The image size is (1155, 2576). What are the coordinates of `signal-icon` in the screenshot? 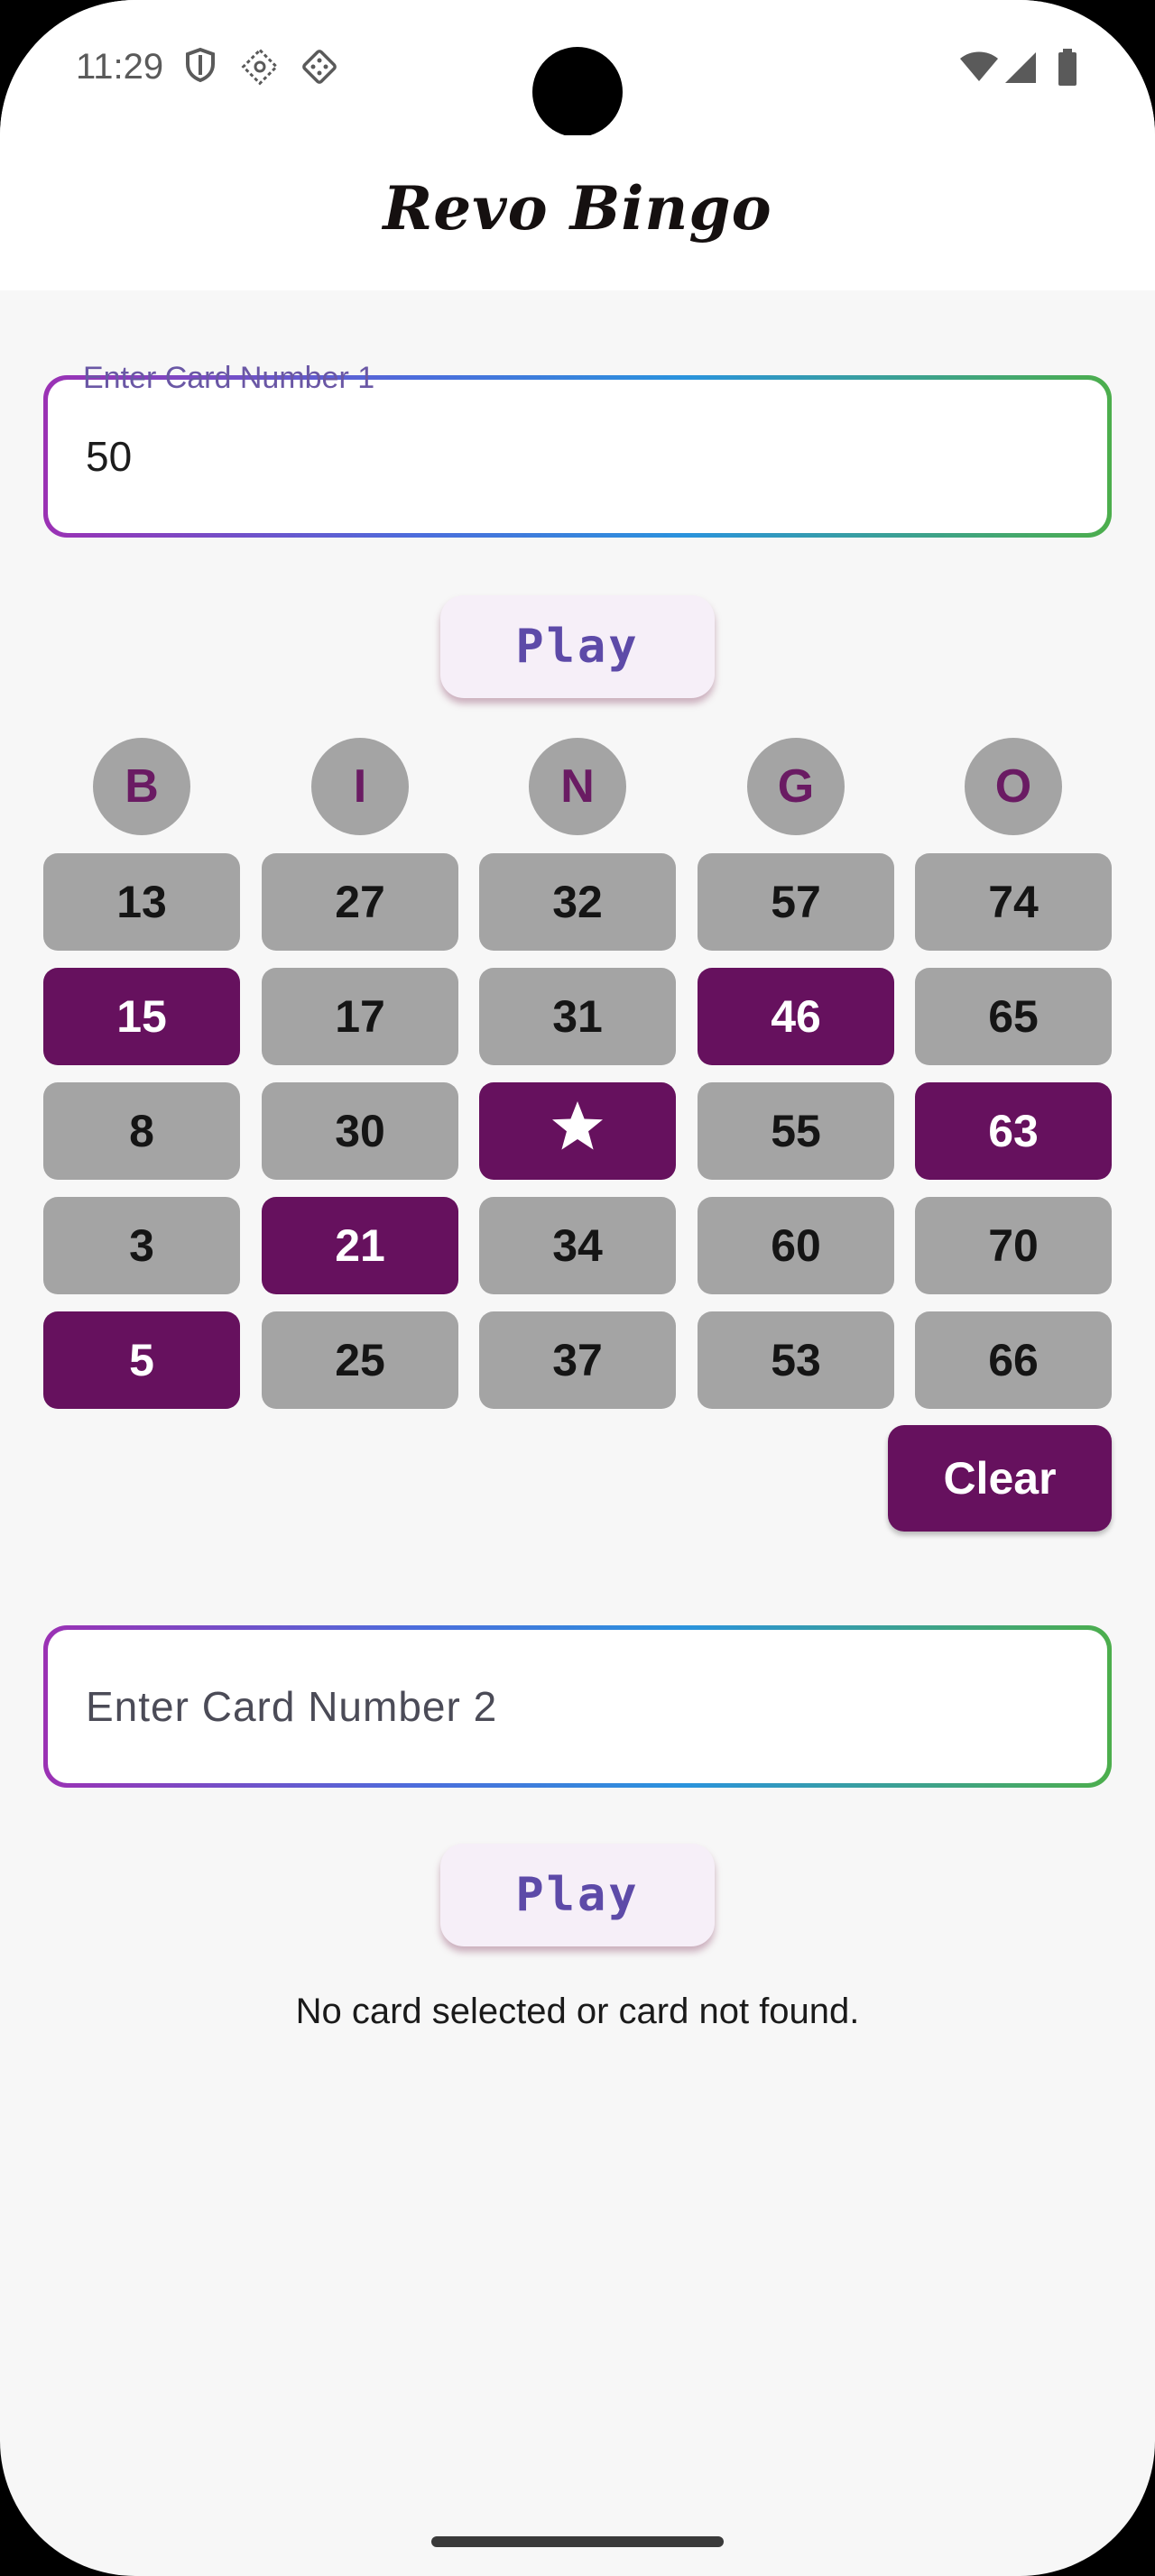 It's located at (1020, 69).